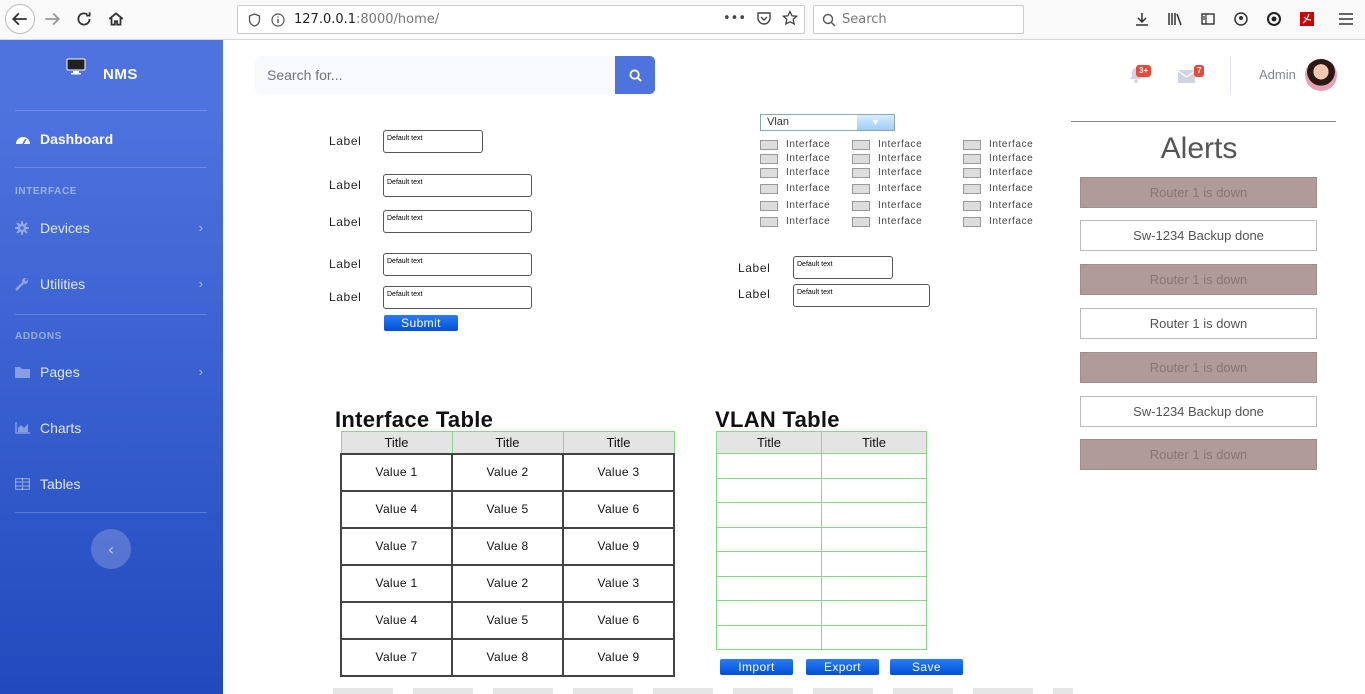 The image size is (1365, 694). Describe the element at coordinates (1142, 19) in the screenshot. I see `download-icon` at that location.